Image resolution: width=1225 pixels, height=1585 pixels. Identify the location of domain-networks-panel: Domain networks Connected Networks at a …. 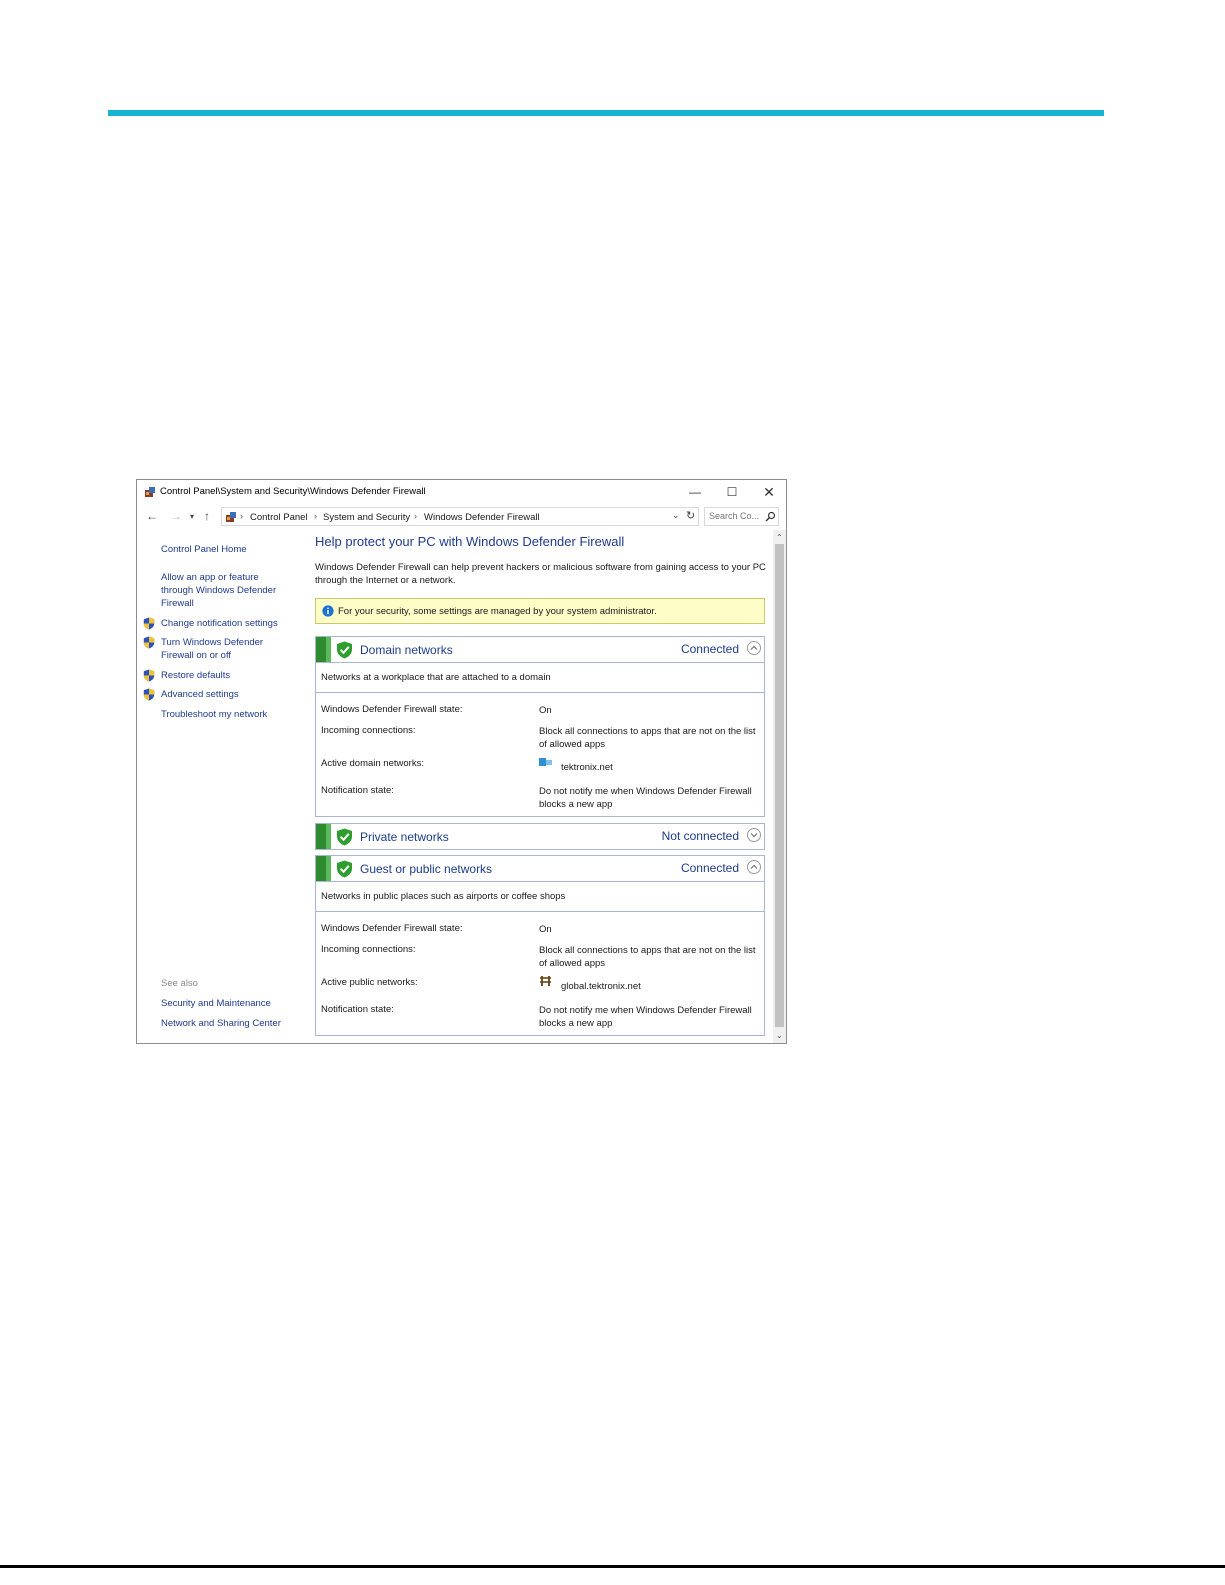
(540, 726).